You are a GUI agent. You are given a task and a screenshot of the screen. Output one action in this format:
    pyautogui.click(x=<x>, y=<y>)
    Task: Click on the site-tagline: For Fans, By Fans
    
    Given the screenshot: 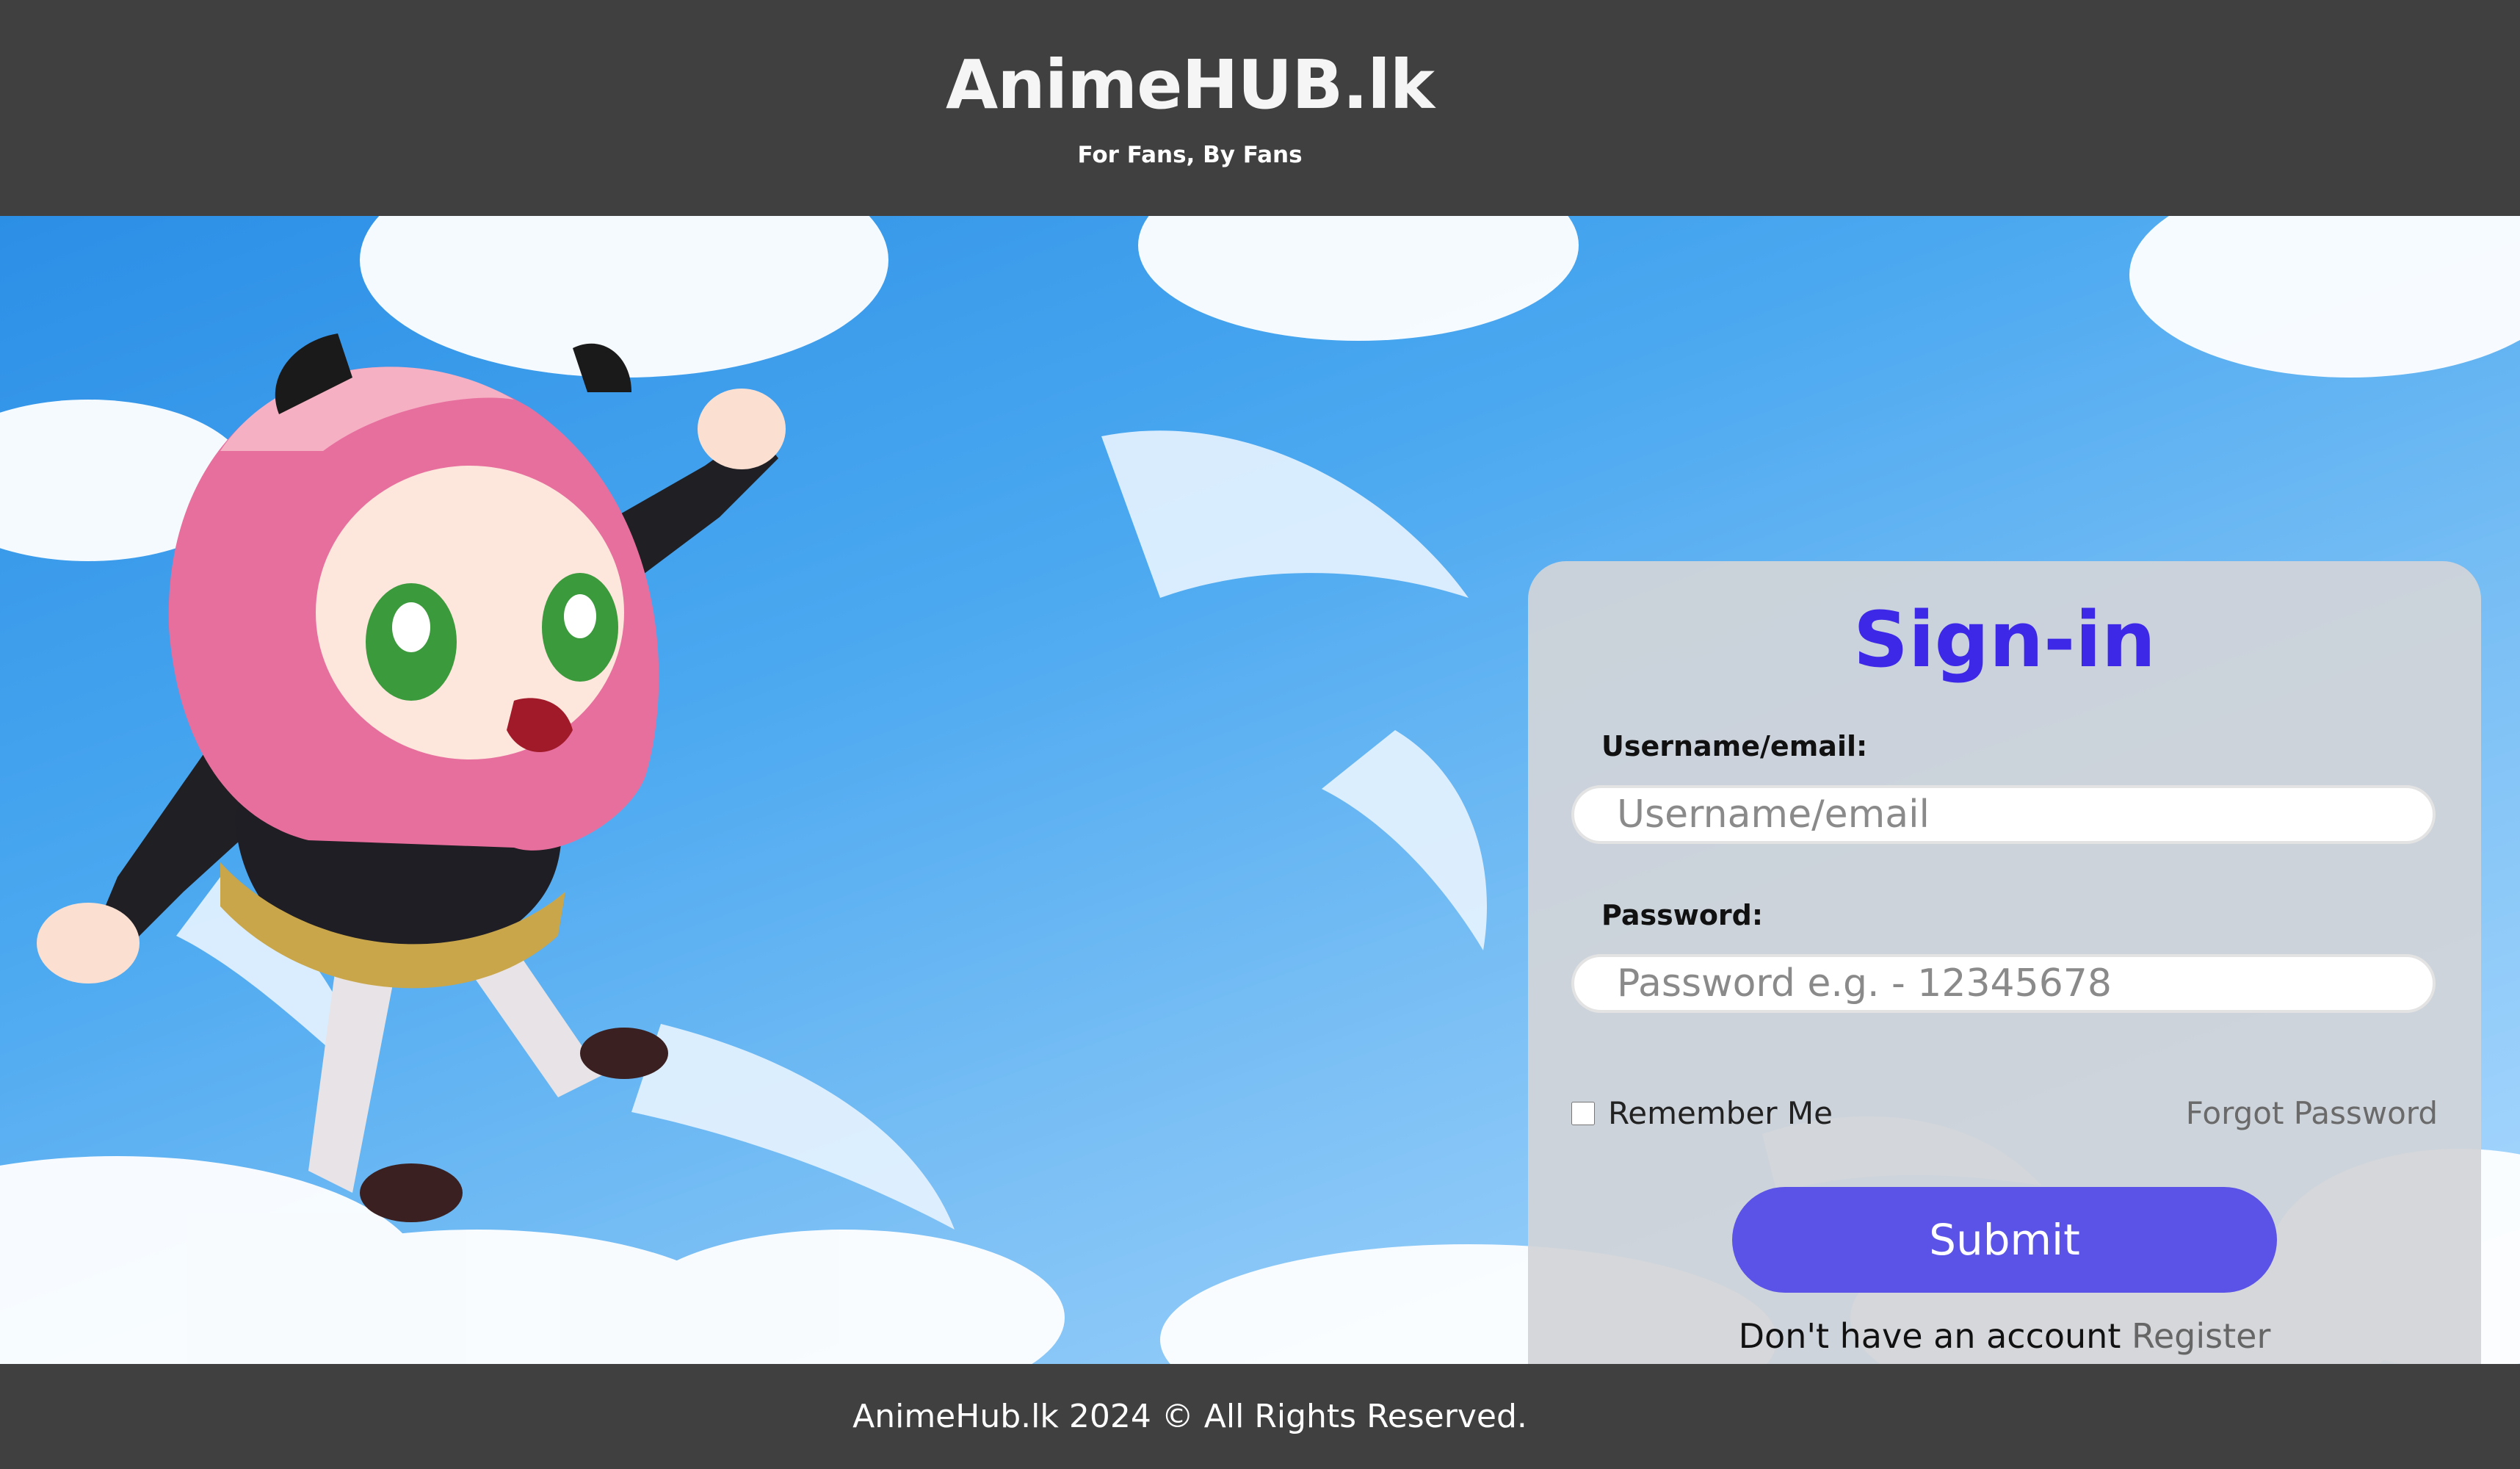 What is the action you would take?
    pyautogui.click(x=1190, y=155)
    